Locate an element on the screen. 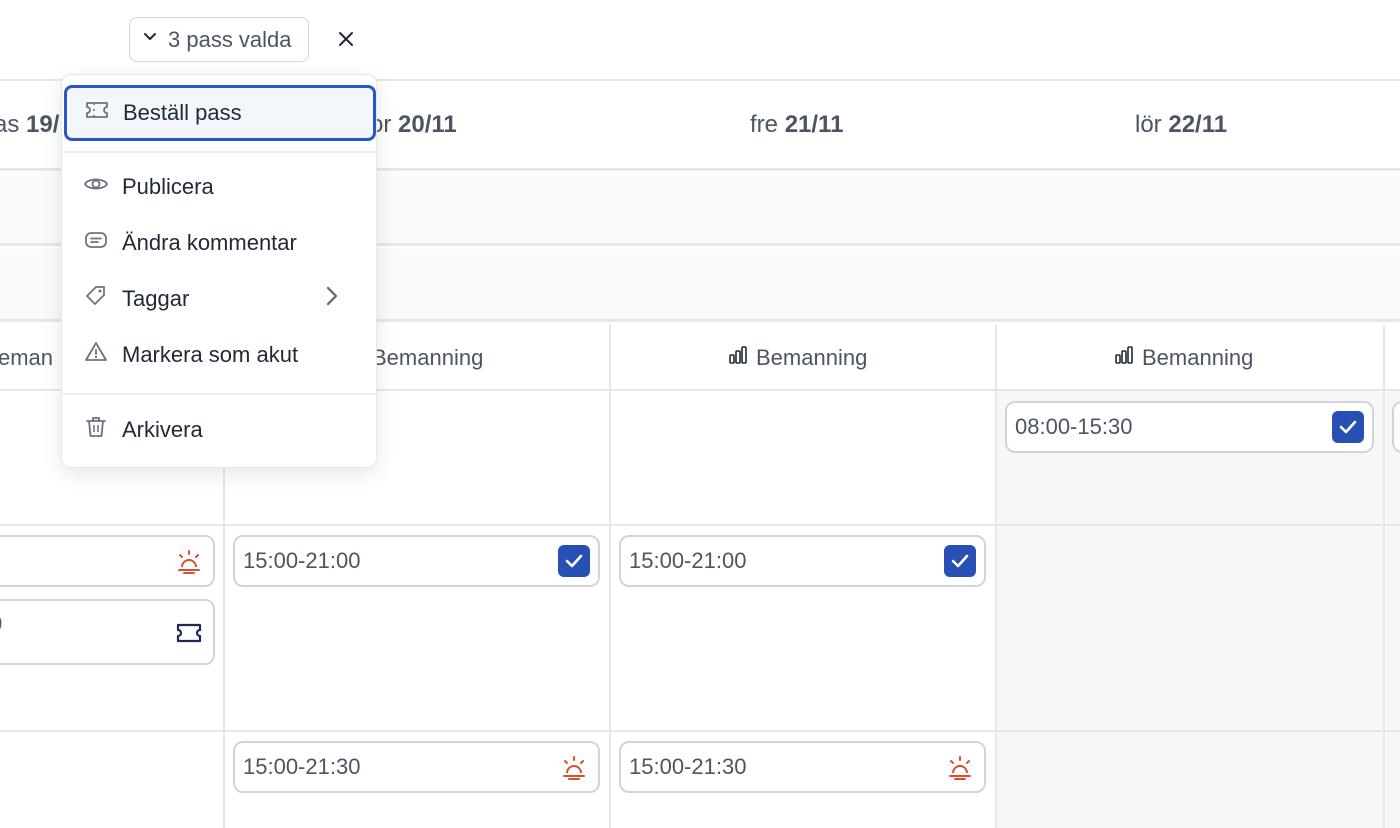 The width and height of the screenshot is (1400, 828). shift-card: 08:00-15:30 is located at coordinates (1189, 427).